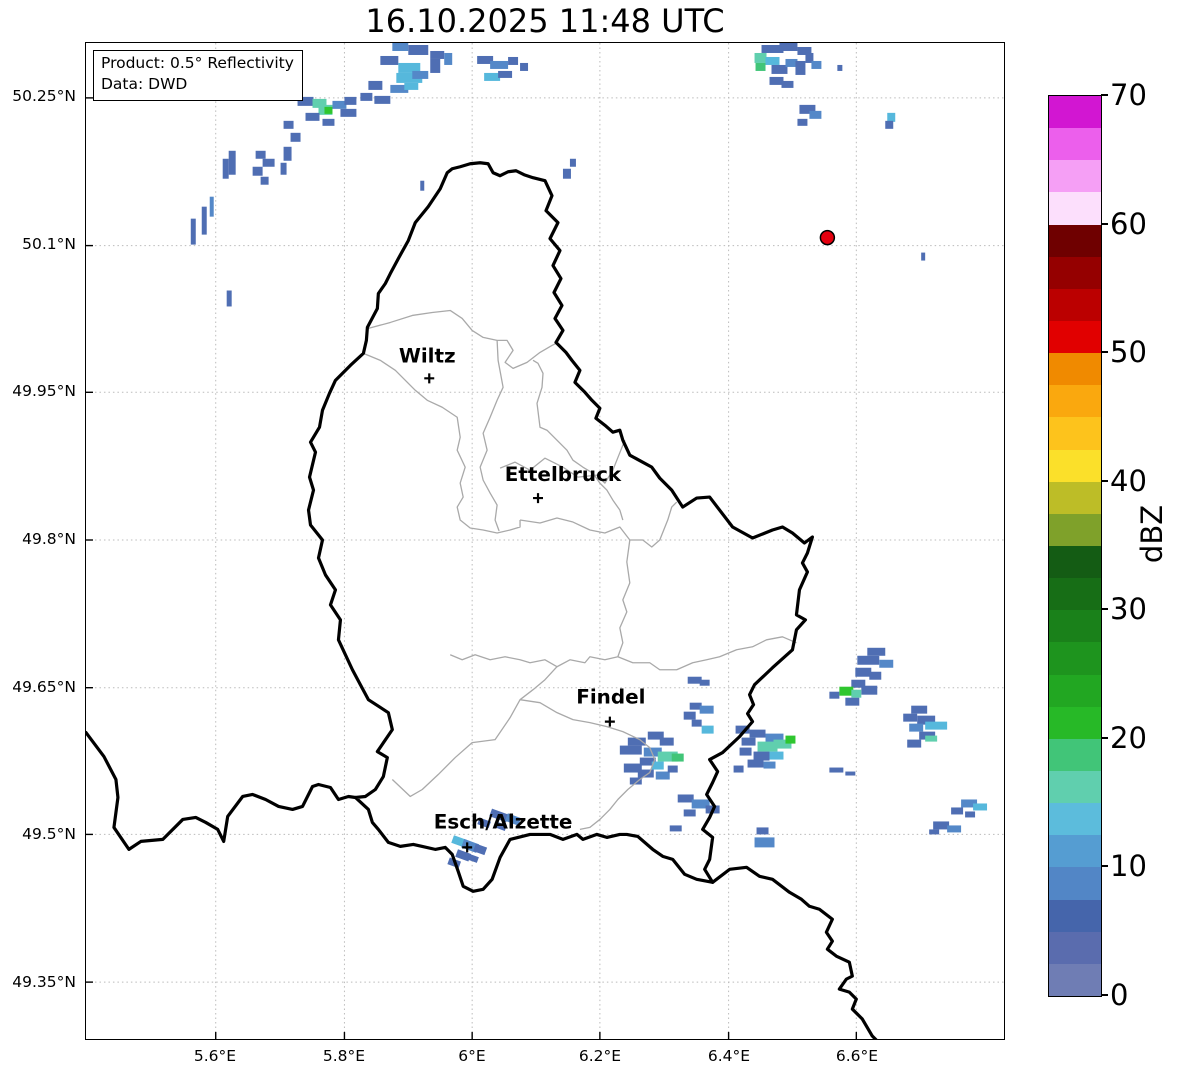  I want to click on latitude-tick-label: 49.35°N, so click(44, 982).